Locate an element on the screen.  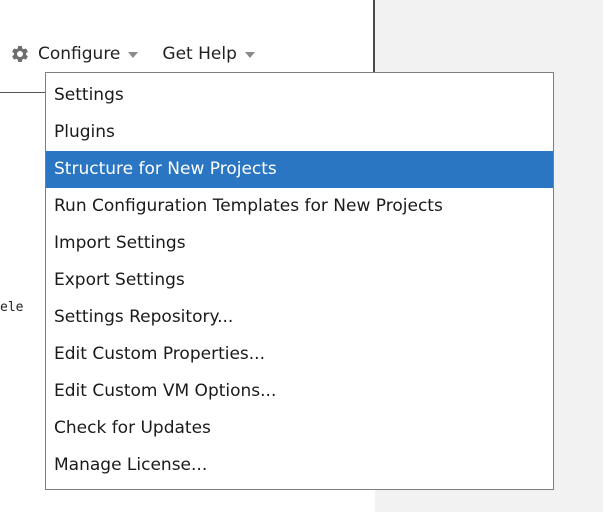
get-help-menu-button: Get Help is located at coordinates (208, 54).